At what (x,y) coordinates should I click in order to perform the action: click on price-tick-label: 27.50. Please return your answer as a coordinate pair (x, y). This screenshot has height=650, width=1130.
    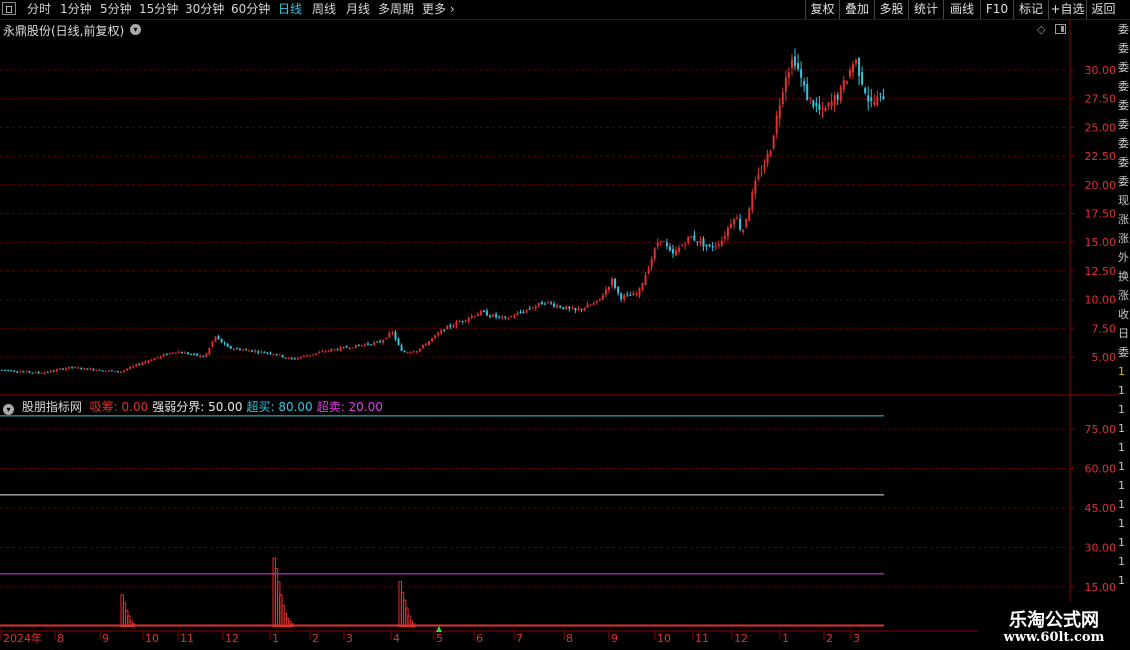
    Looking at the image, I should click on (1101, 99).